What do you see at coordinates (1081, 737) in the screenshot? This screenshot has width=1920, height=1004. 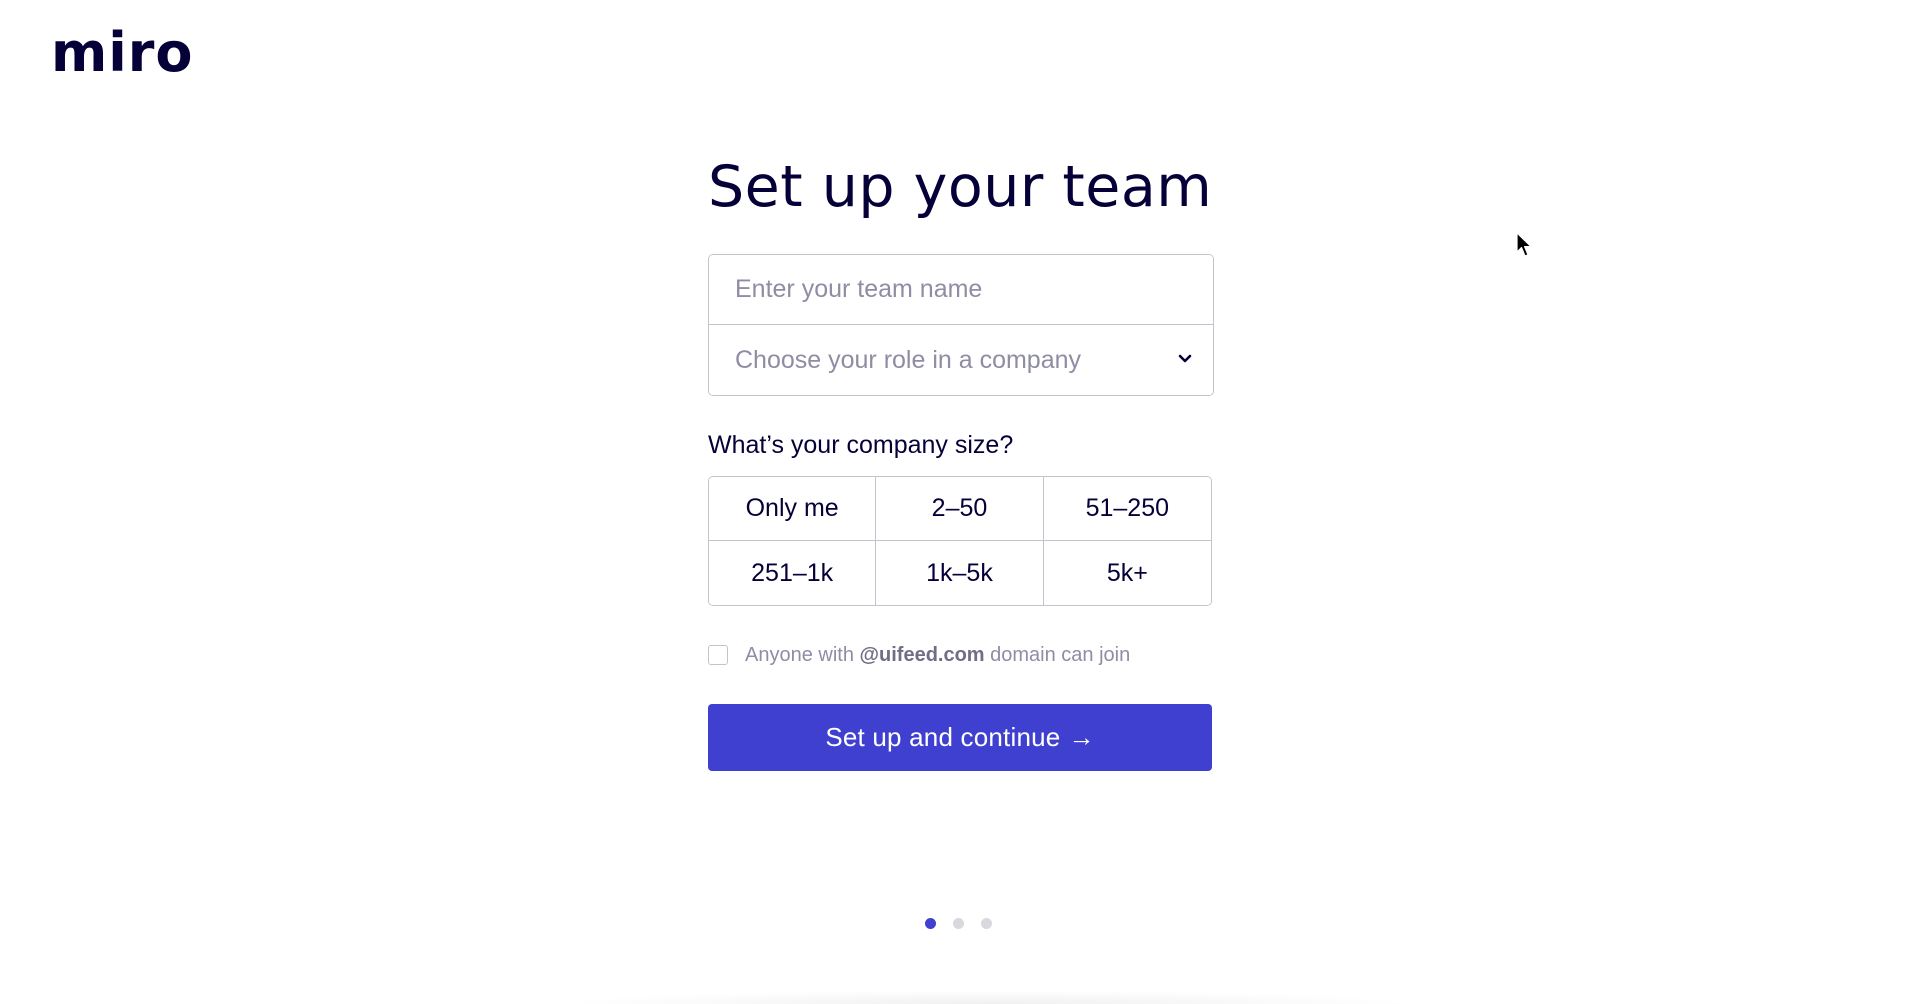 I see `arrow-right-icon: →` at bounding box center [1081, 737].